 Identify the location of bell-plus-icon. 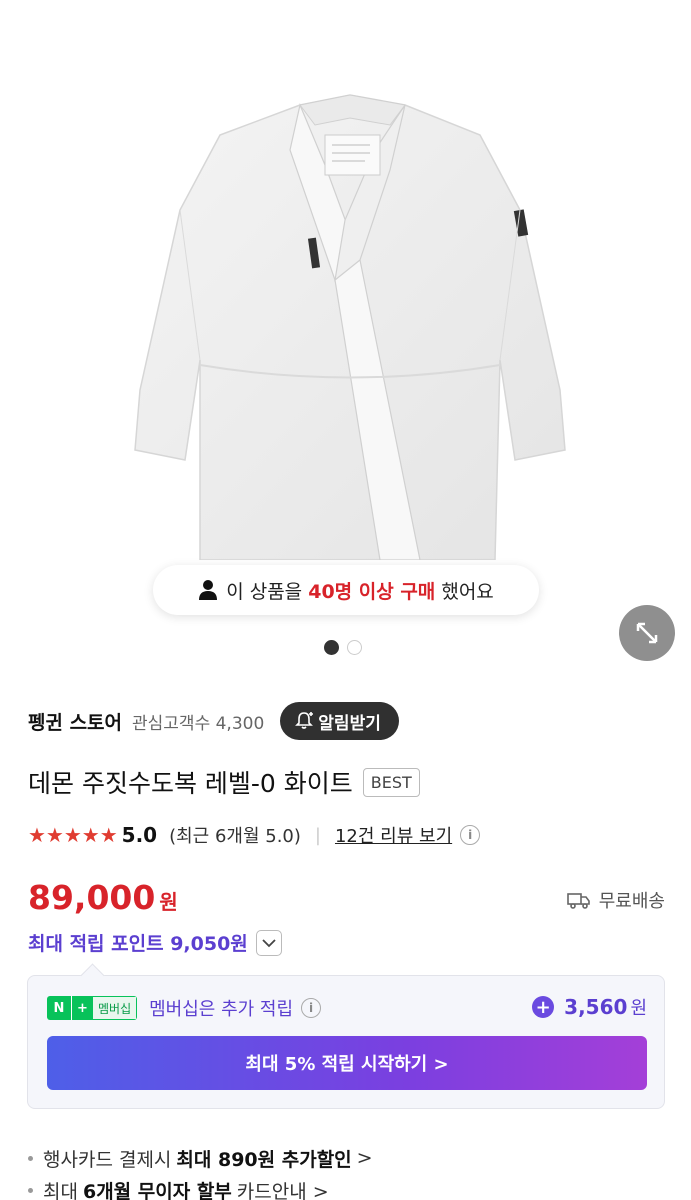
(304, 720).